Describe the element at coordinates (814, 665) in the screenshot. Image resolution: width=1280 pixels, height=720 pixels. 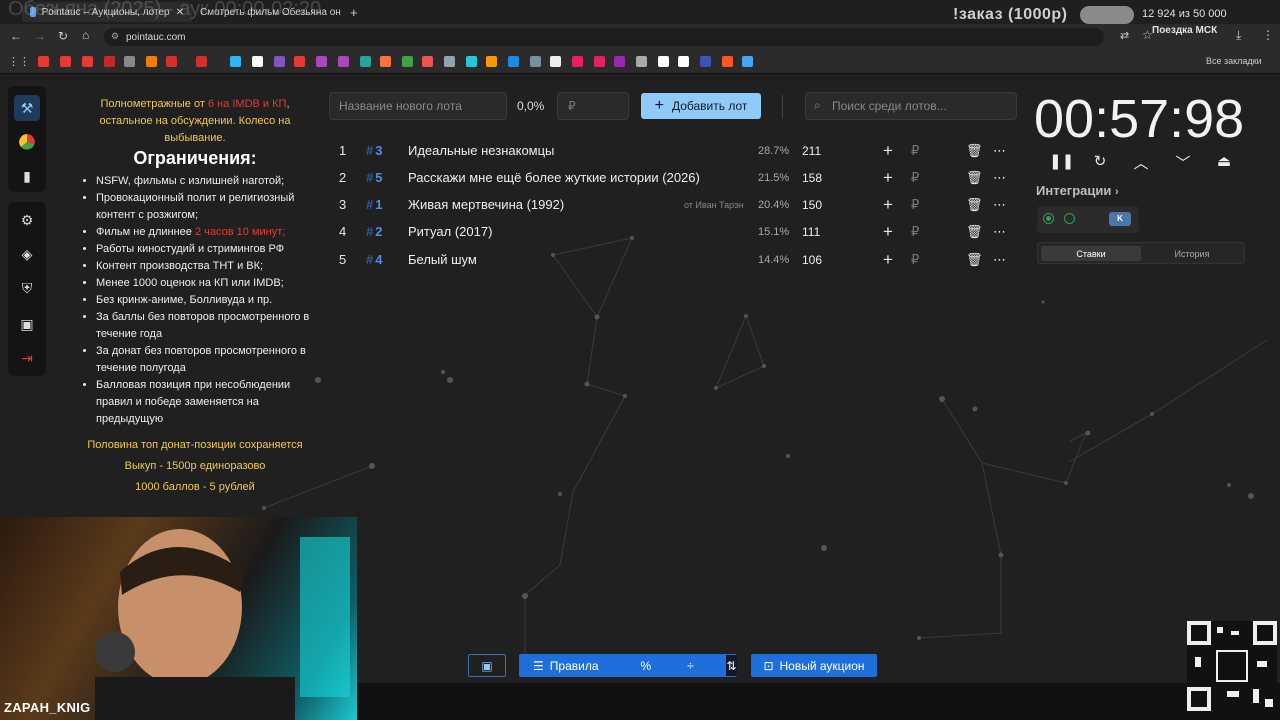
I see `new-auction-button: ⊡ Новый аукцион` at that location.